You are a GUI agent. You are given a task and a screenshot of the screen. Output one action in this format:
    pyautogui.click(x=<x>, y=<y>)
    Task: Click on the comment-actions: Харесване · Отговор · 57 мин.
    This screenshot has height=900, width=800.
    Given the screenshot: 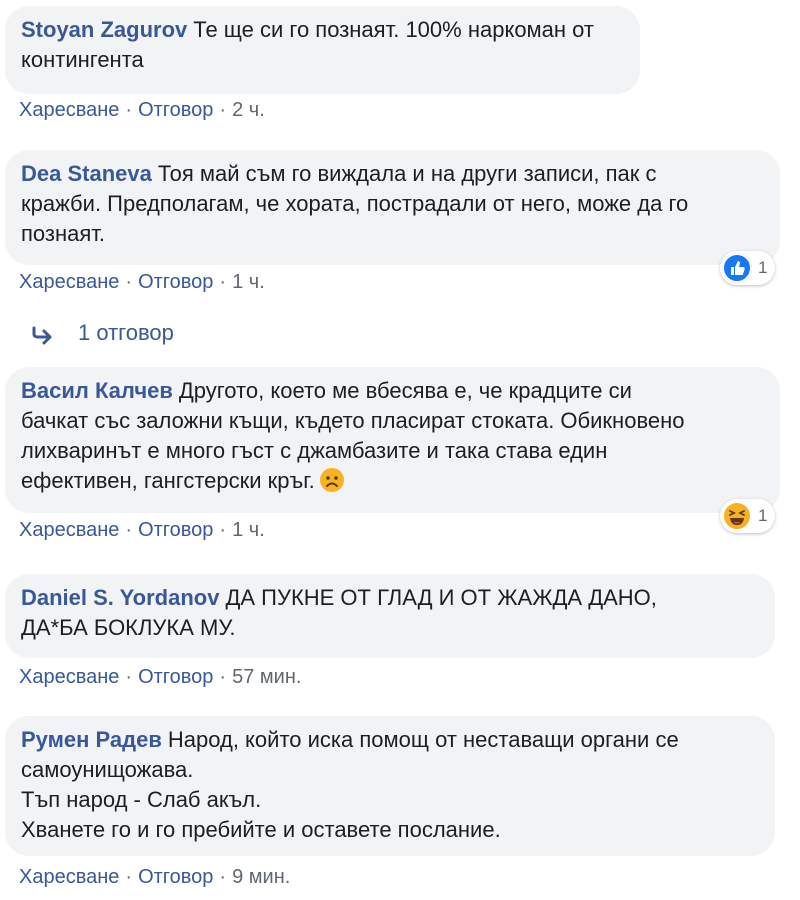 What is the action you would take?
    pyautogui.click(x=160, y=677)
    